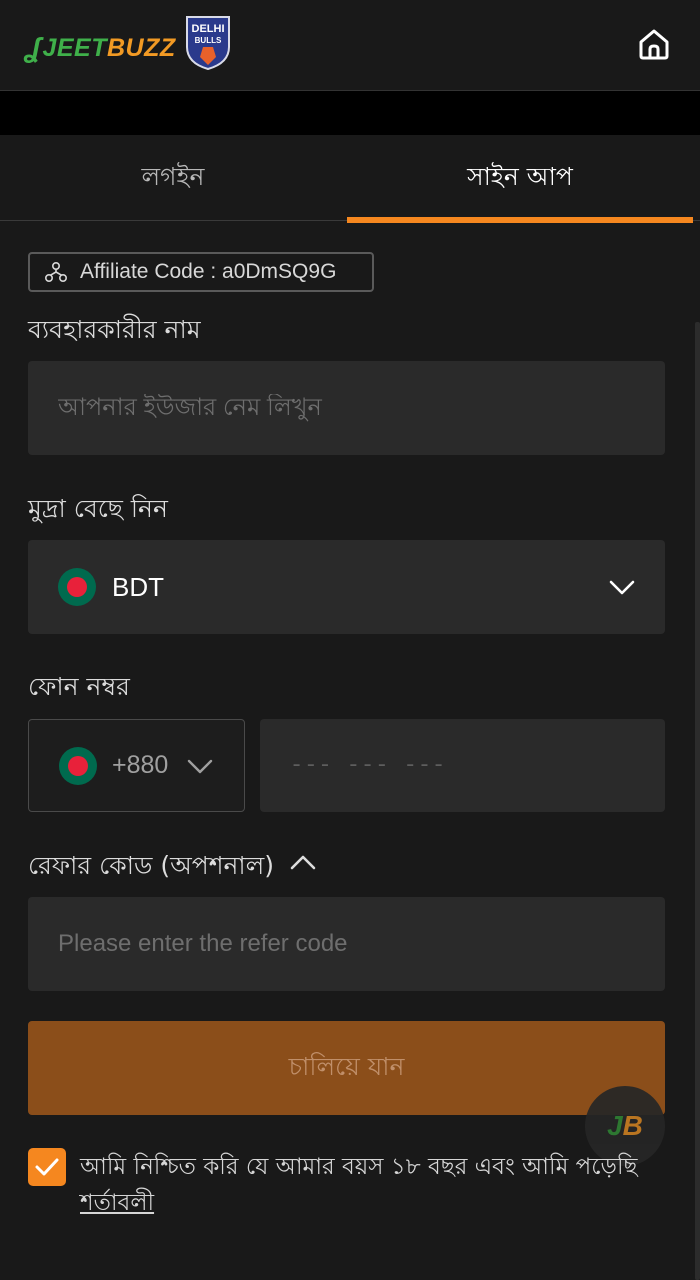  I want to click on auth-tabs: লগইন সাইন আপ, so click(350, 179).